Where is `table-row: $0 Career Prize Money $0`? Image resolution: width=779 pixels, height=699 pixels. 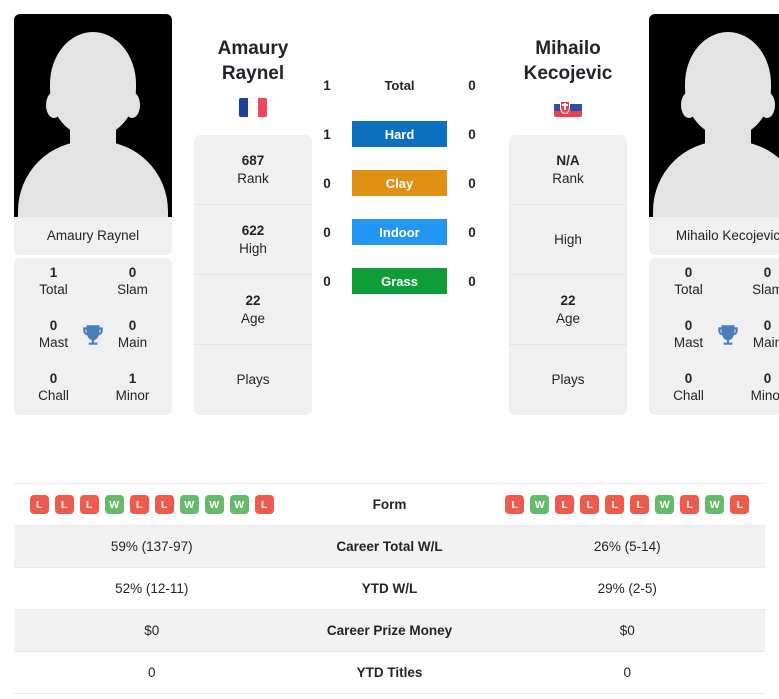
table-row: $0 Career Prize Money $0 is located at coordinates (389, 631).